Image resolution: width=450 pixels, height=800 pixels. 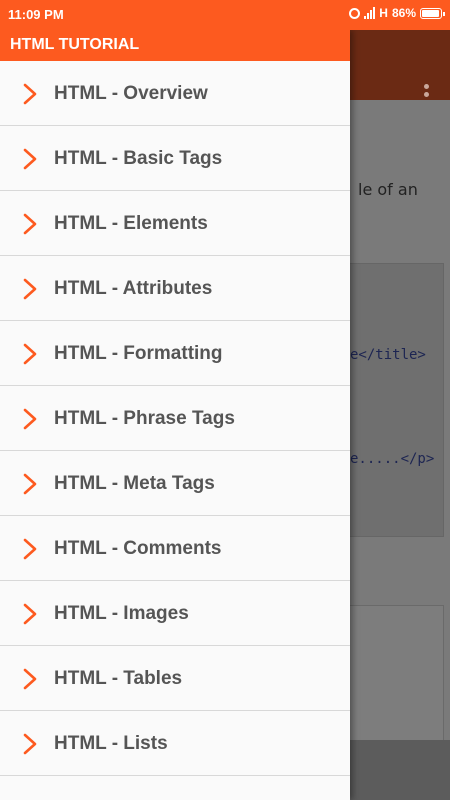 I want to click on code-line: e</title>, so click(x=388, y=355).